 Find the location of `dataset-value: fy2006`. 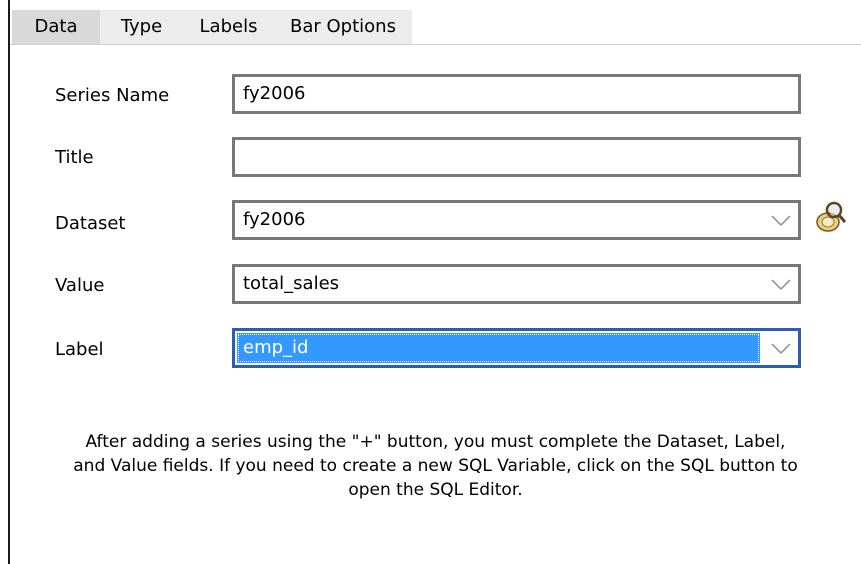

dataset-value: fy2006 is located at coordinates (274, 219).